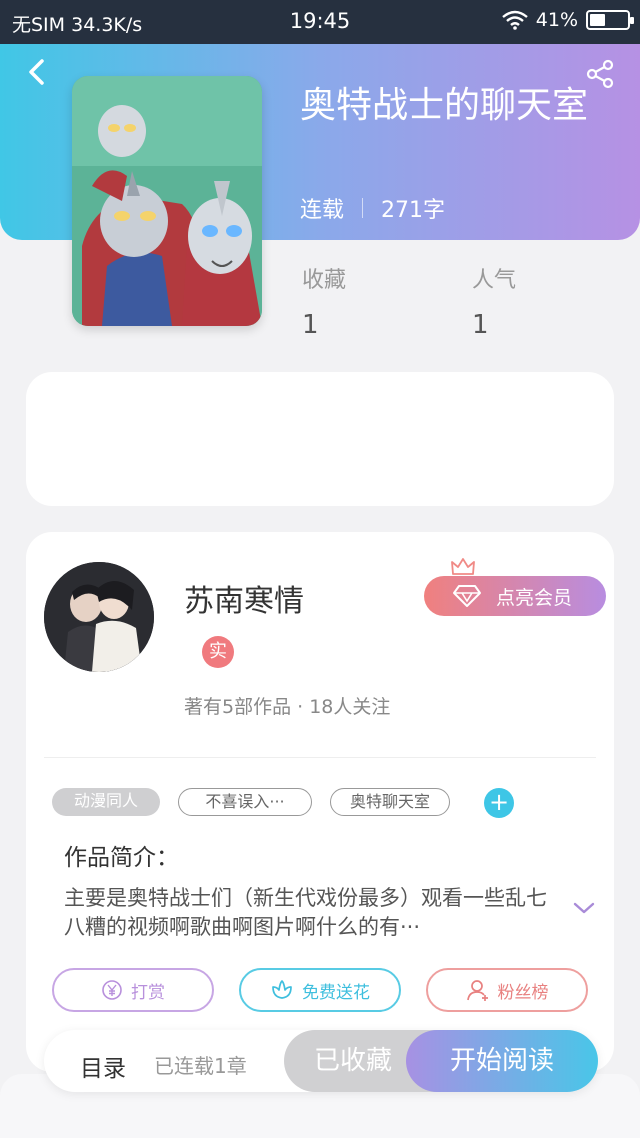 The height and width of the screenshot is (1138, 640). Describe the element at coordinates (103, 1066) in the screenshot. I see `toc-button: 目录` at that location.